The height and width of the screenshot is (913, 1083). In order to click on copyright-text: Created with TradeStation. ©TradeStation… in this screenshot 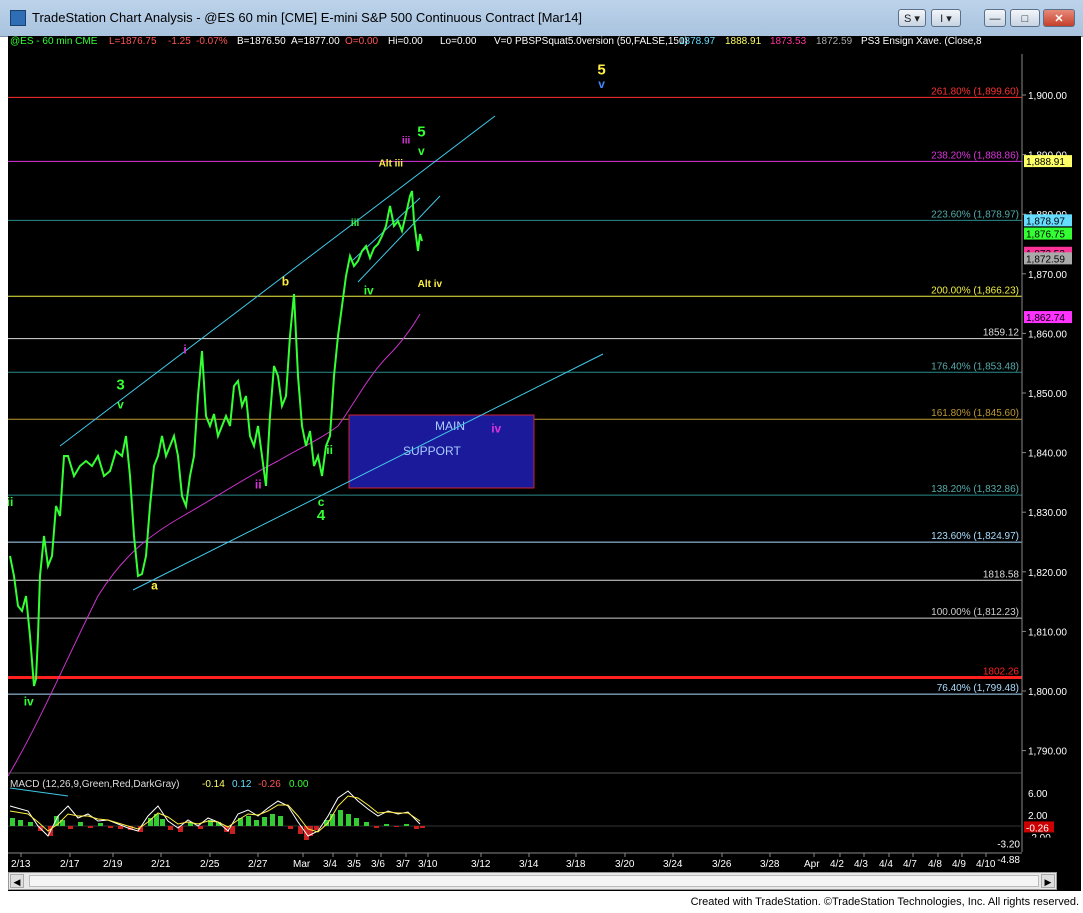, I will do `click(884, 902)`.